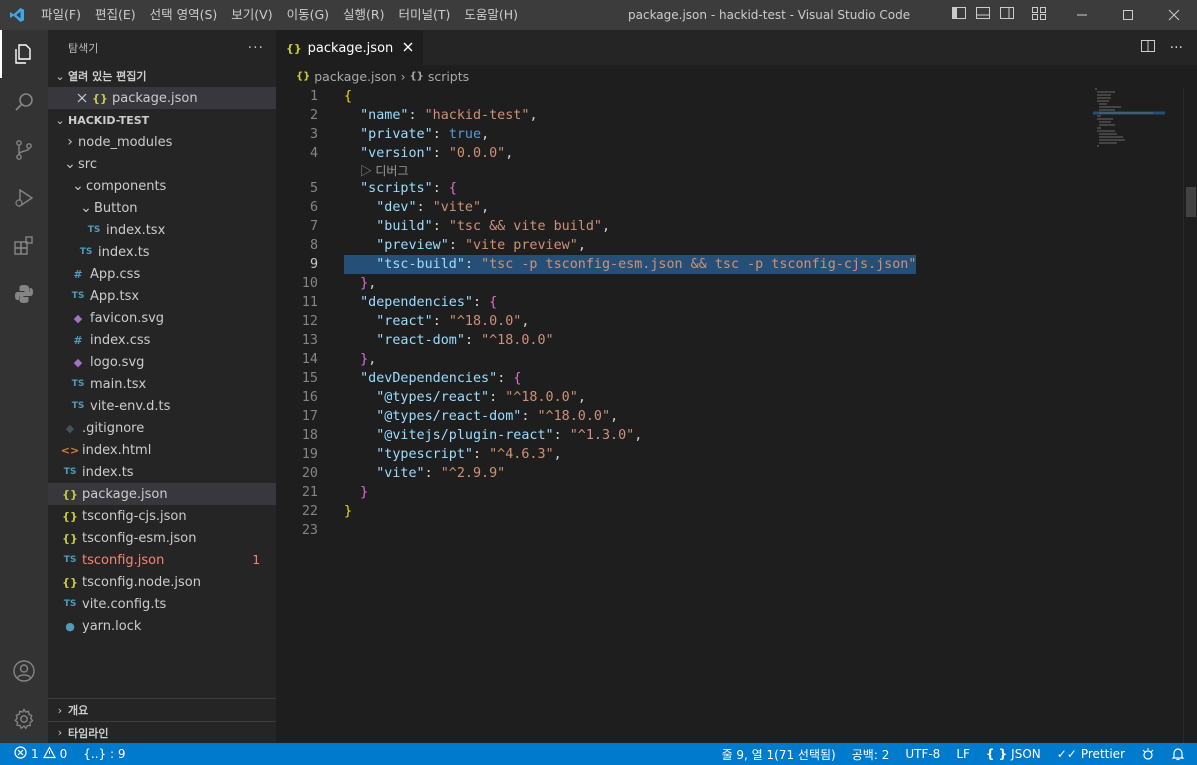  What do you see at coordinates (472, 435) in the screenshot?
I see `code-line: 18 "@vitejs/plugin-react": "^1.3.0",` at bounding box center [472, 435].